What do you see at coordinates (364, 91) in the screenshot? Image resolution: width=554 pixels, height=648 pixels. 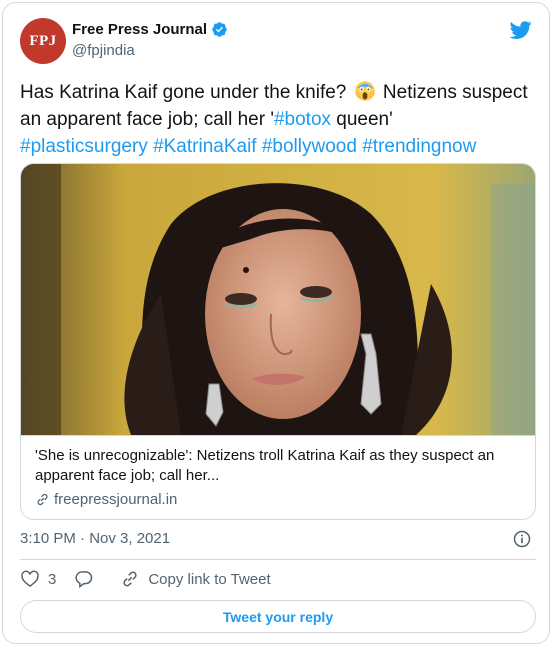 I see `screaming-face-emoji-icon` at bounding box center [364, 91].